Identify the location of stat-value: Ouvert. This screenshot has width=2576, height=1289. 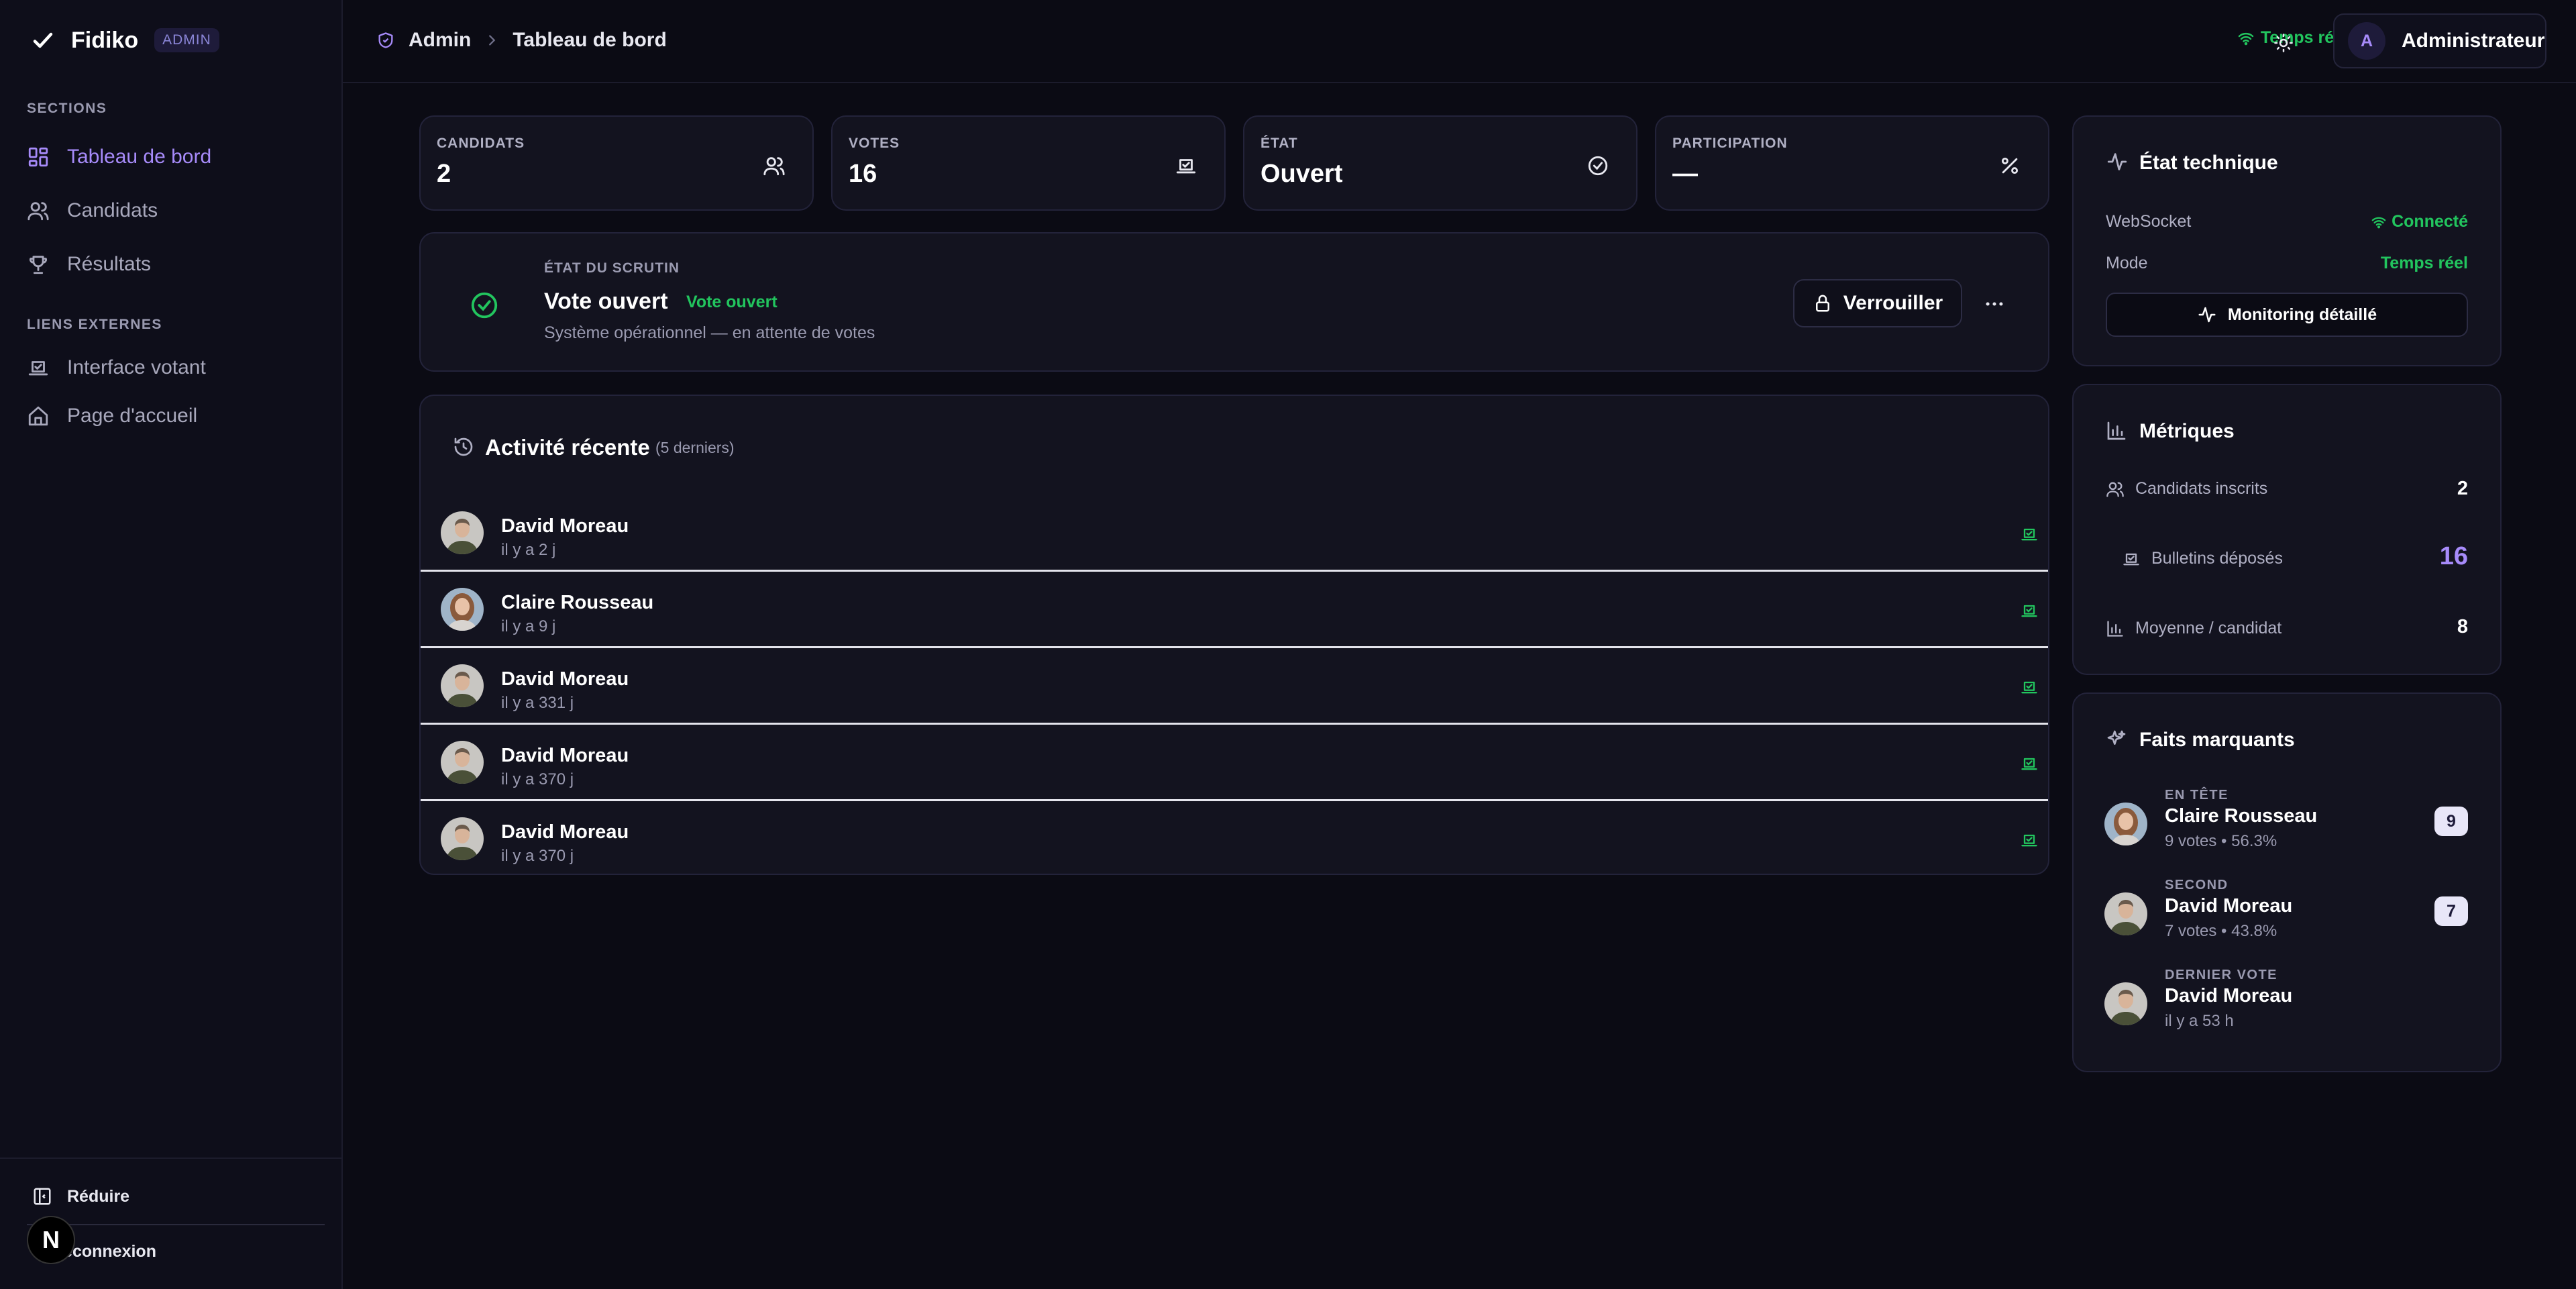
(1301, 174).